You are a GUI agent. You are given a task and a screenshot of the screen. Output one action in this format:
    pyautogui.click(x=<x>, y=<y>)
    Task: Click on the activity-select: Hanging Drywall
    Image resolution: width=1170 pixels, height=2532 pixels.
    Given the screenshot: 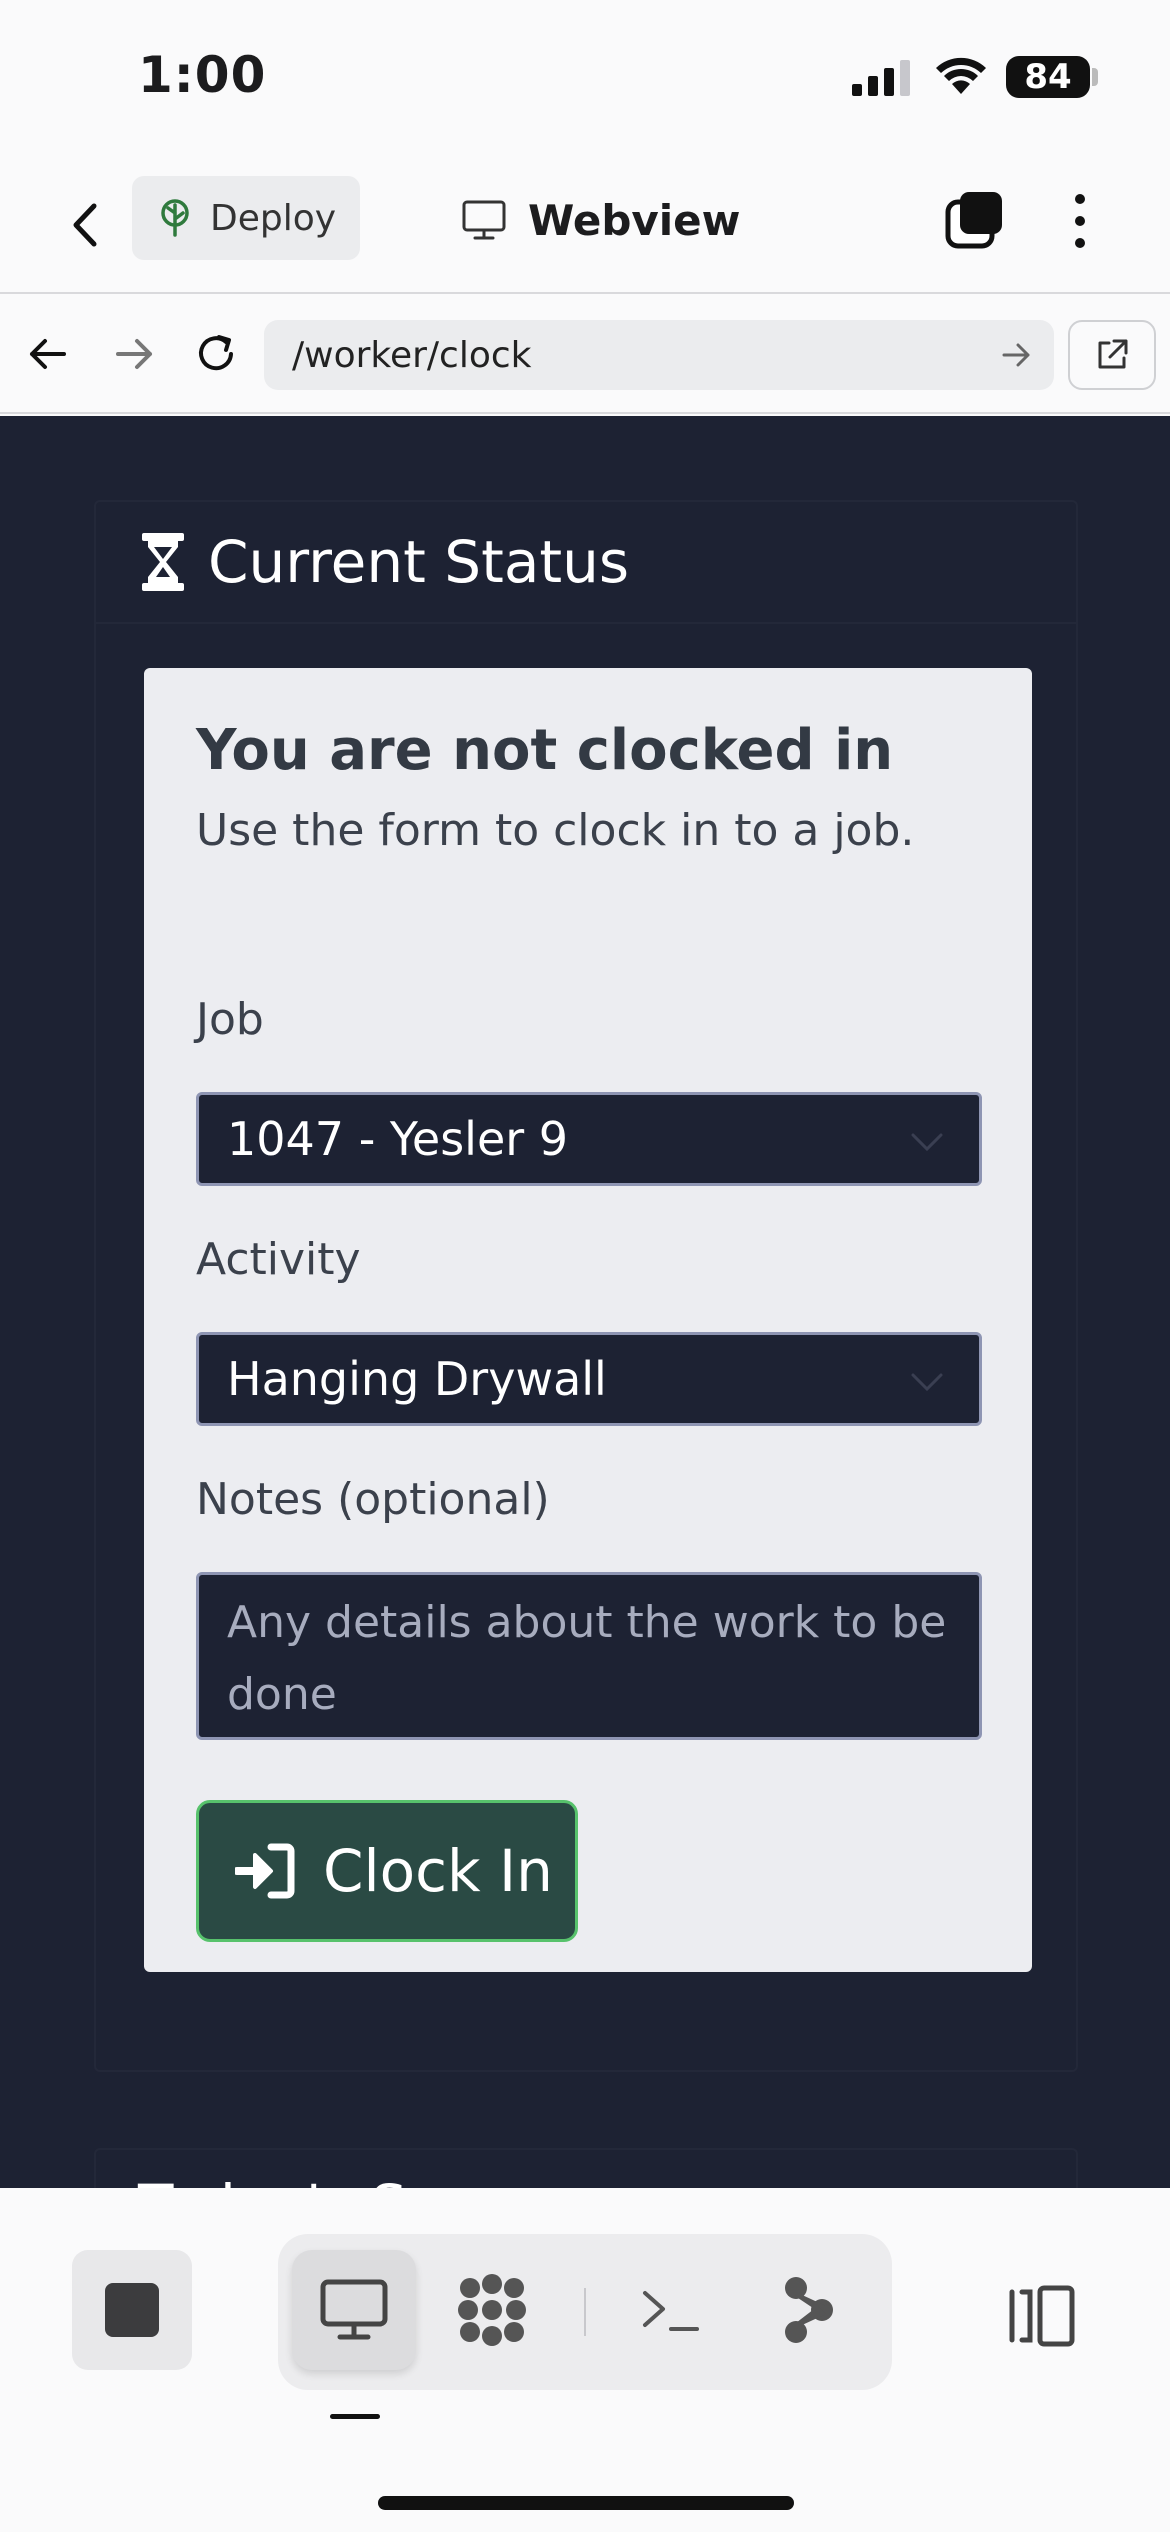 What is the action you would take?
    pyautogui.click(x=589, y=1379)
    